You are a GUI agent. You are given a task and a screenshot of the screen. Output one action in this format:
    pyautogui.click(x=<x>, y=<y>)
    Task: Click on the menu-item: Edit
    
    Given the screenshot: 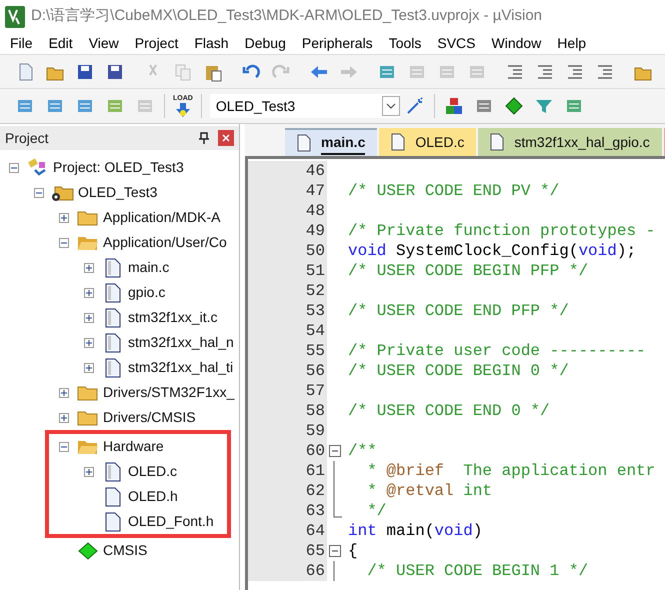 What is the action you would take?
    pyautogui.click(x=60, y=43)
    